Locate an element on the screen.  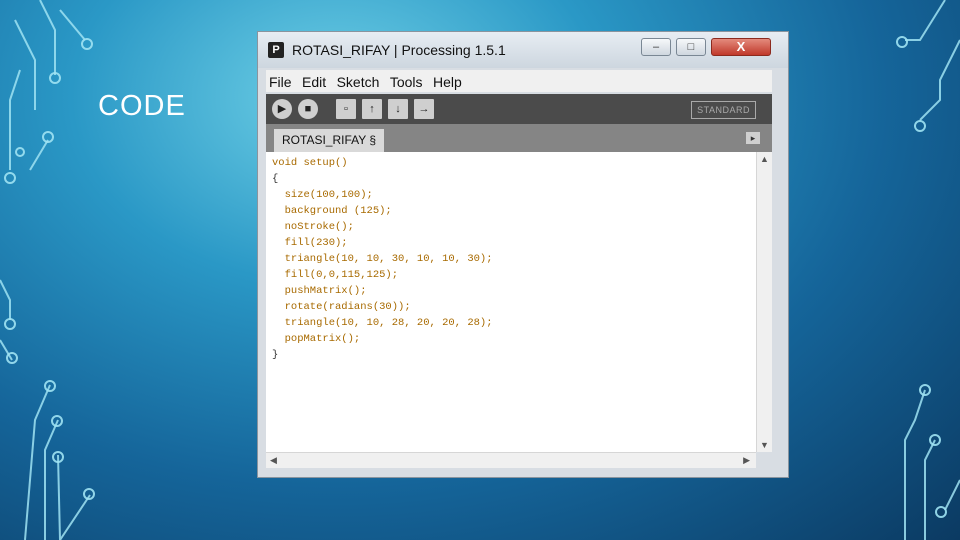
code-line: pushMatrix(); is located at coordinates (319, 291).